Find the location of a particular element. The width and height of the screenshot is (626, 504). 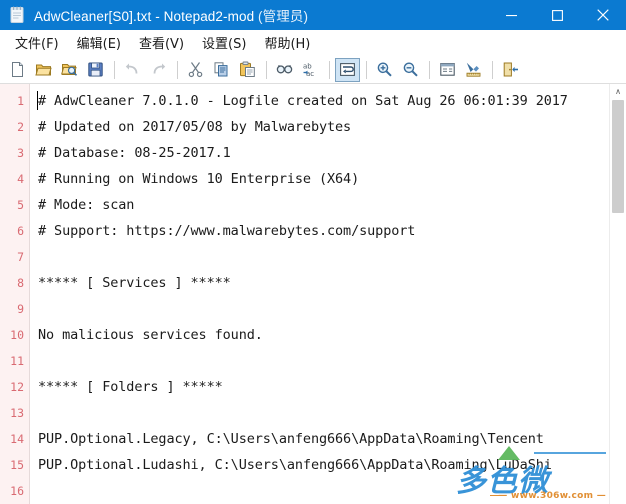

close-icon is located at coordinates (603, 15).